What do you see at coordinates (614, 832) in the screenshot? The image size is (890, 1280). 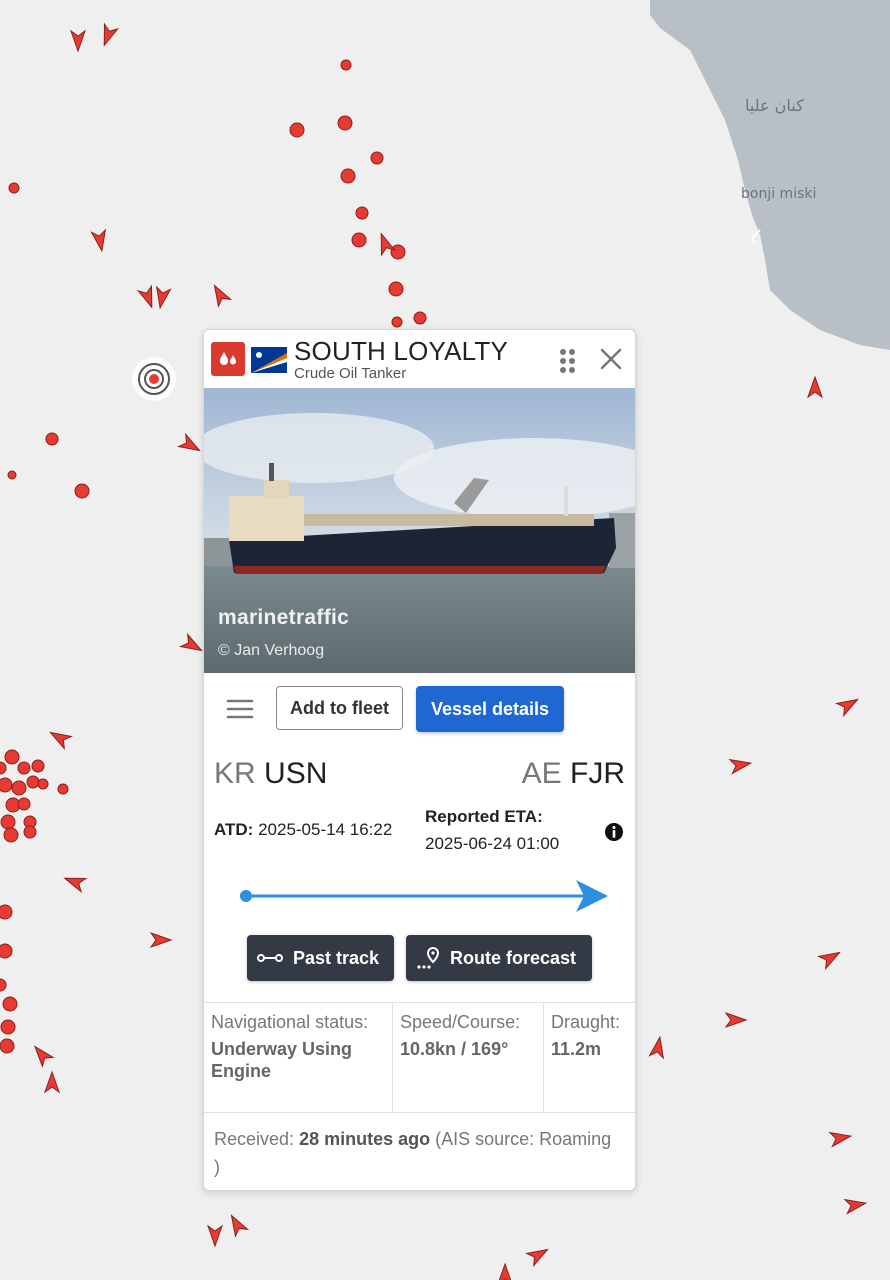 I see `info-icon` at bounding box center [614, 832].